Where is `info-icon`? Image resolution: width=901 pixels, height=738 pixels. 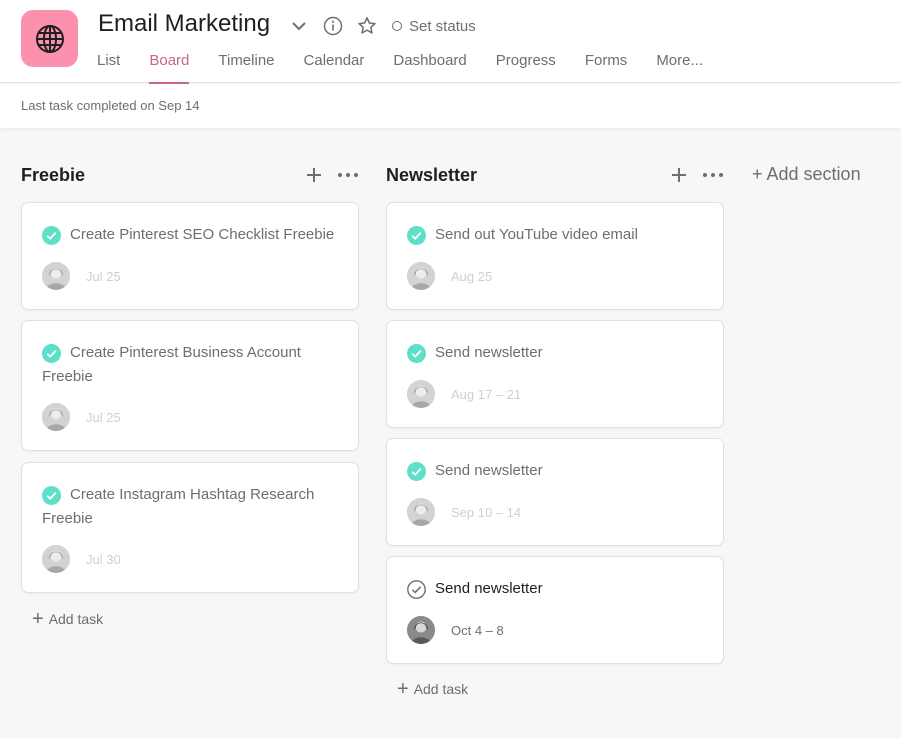 info-icon is located at coordinates (333, 26).